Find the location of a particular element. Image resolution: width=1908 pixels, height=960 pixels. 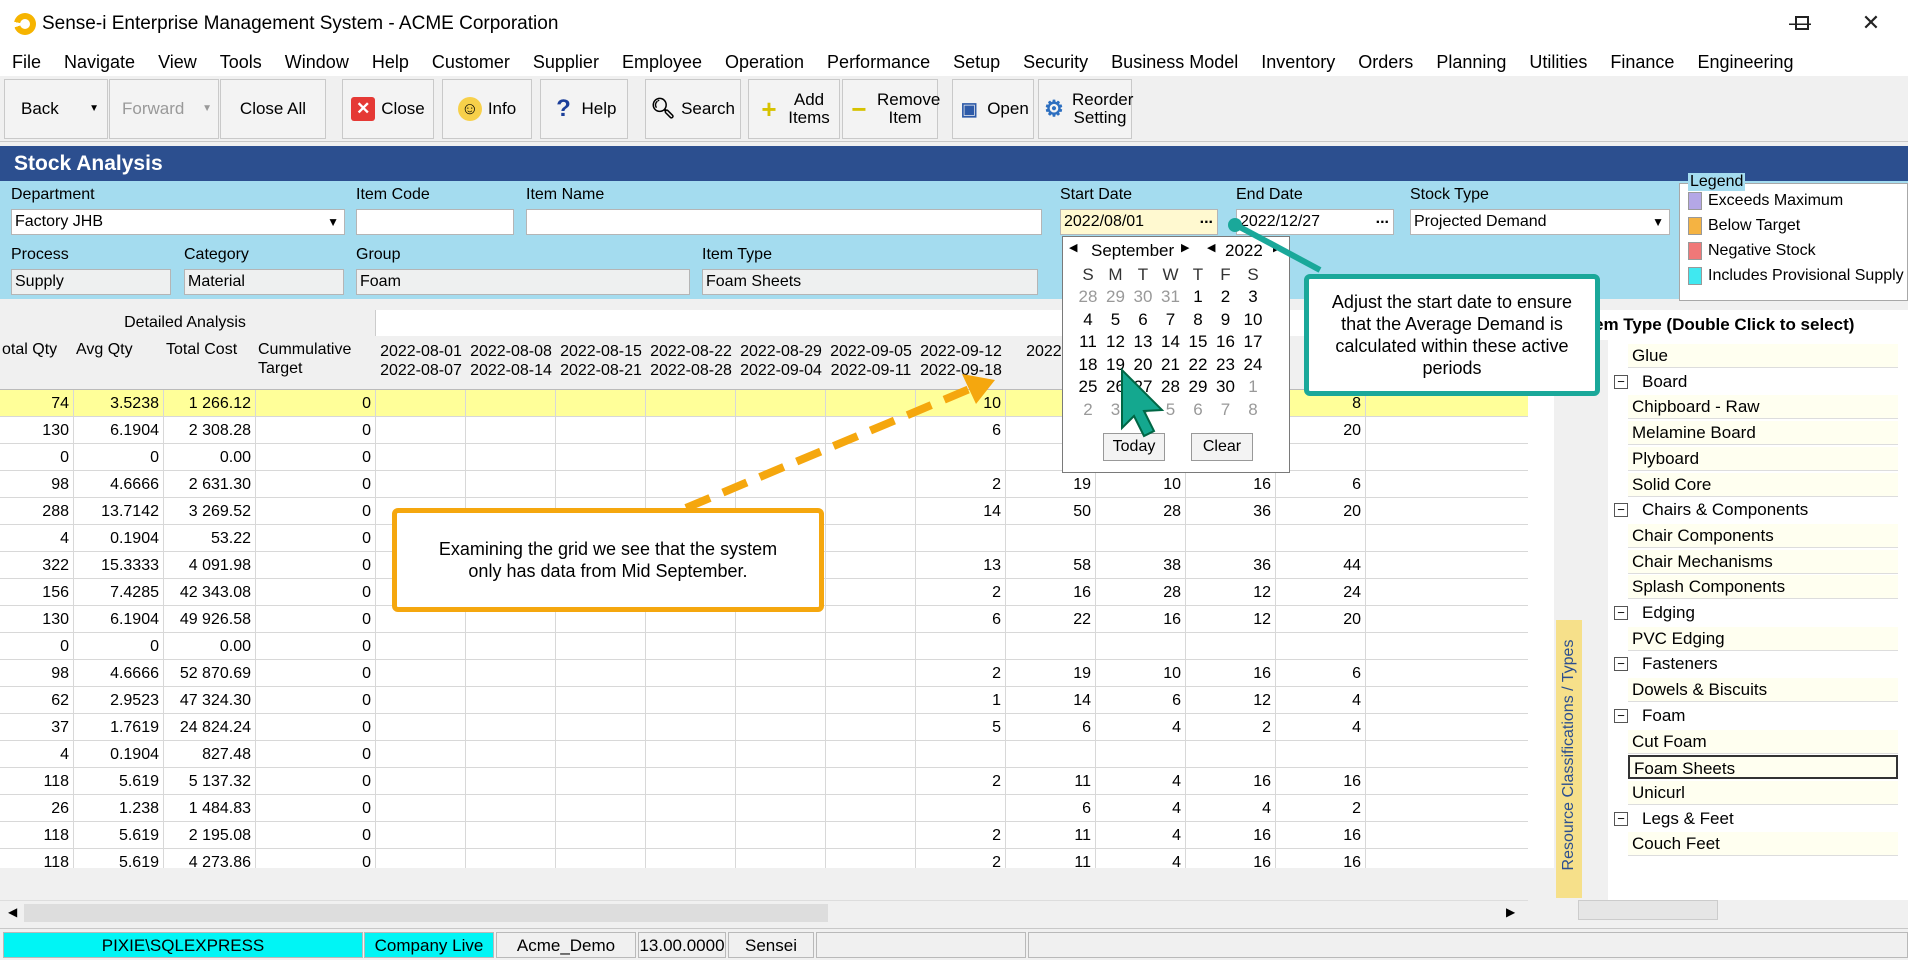

teal-connector is located at coordinates (1278, 247).